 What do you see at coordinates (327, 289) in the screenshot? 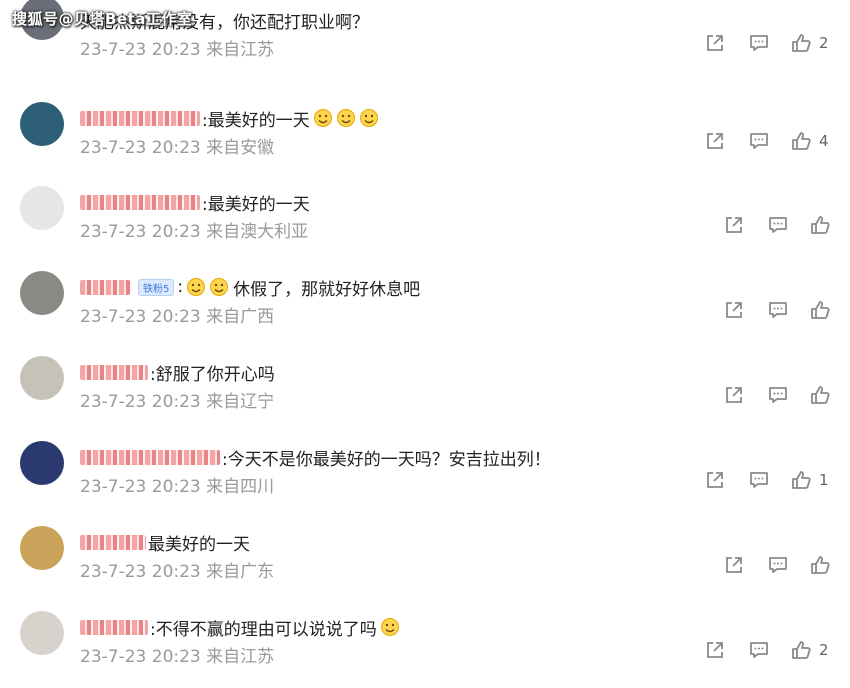
I see `comment-text: 休假了，那就好好休息吧` at bounding box center [327, 289].